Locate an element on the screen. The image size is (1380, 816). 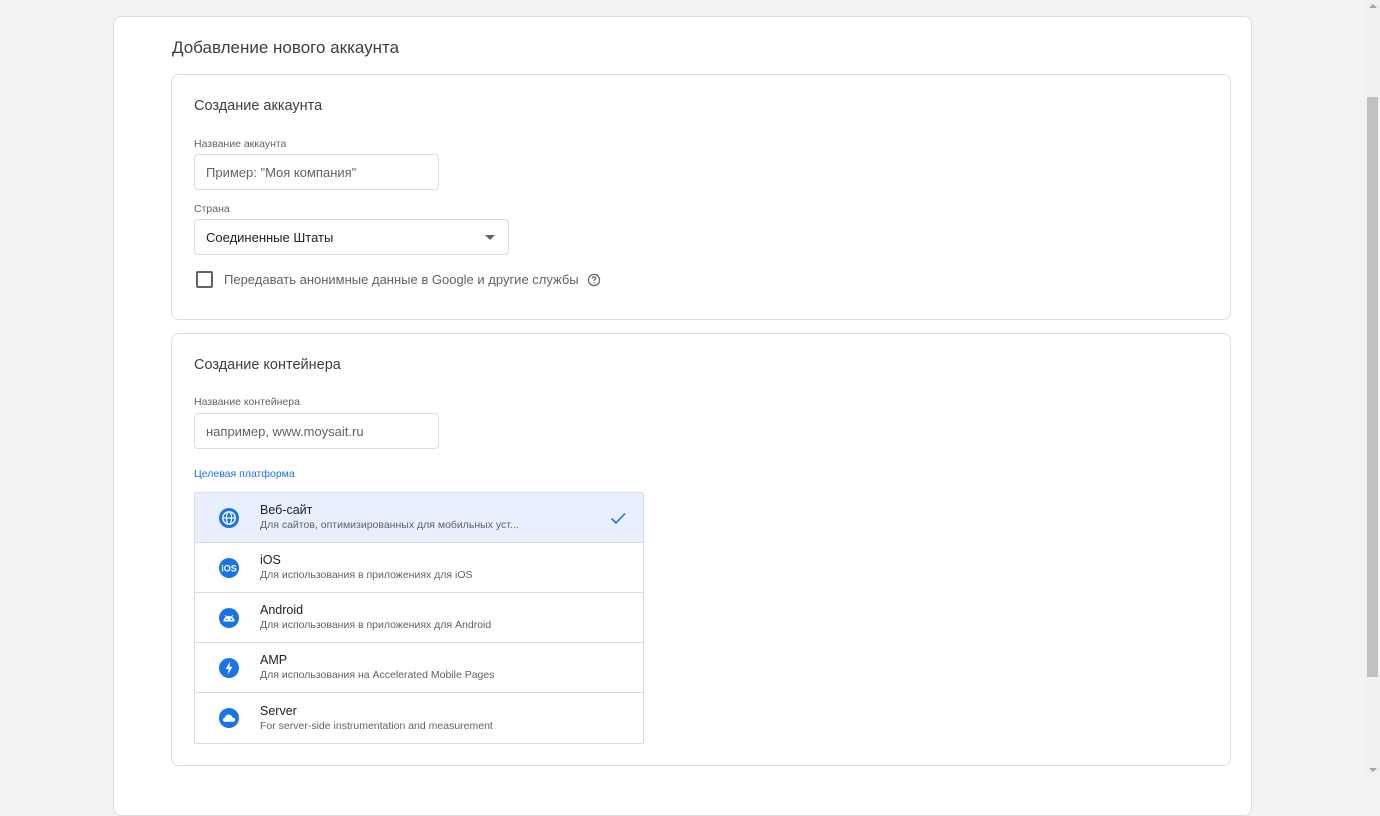
container-section-title: Создание контейнера is located at coordinates (267, 365).